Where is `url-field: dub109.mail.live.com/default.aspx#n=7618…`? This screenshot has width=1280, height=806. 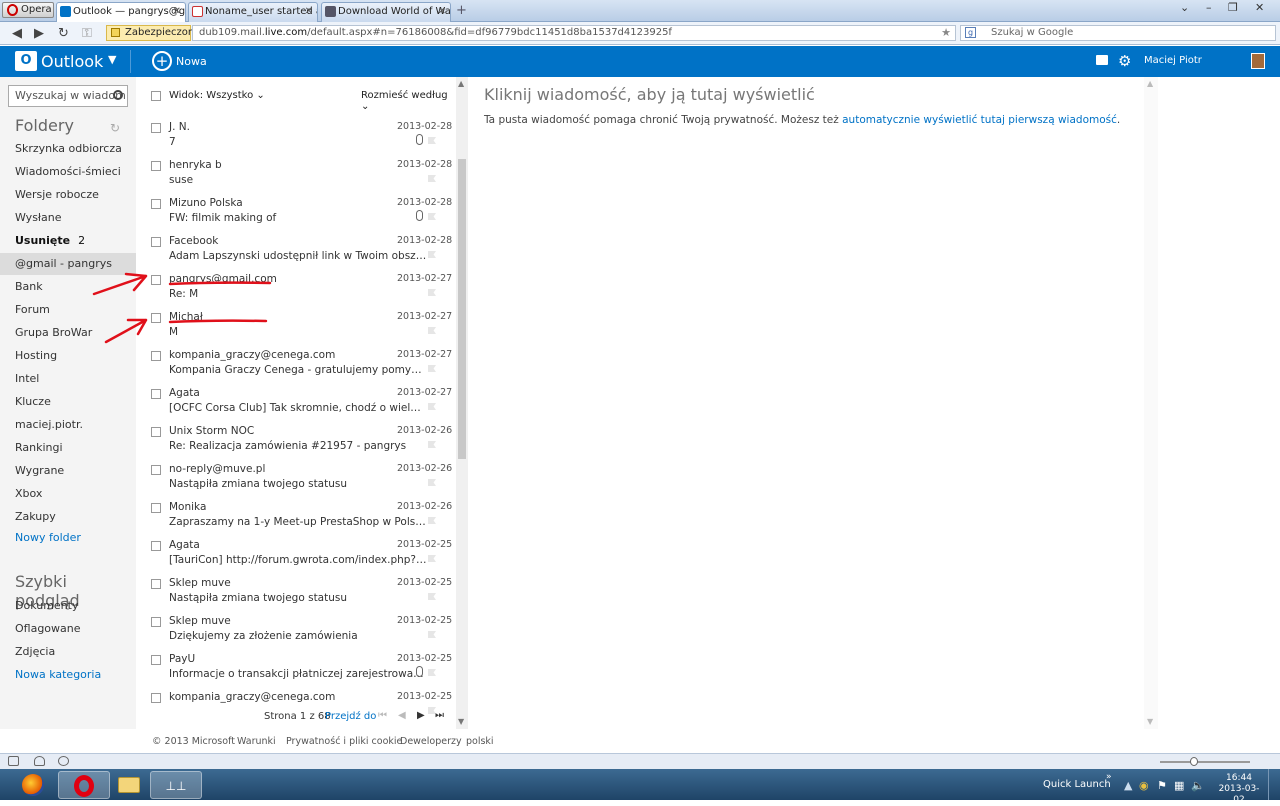
url-field: dub109.mail.live.com/default.aspx#n=7618… is located at coordinates (574, 33).